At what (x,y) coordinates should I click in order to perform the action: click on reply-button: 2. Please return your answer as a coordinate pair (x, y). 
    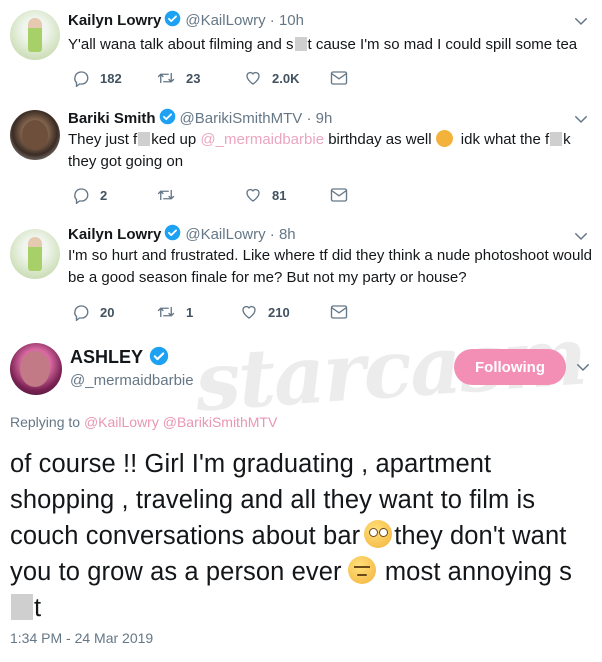
    Looking at the image, I should click on (89, 195).